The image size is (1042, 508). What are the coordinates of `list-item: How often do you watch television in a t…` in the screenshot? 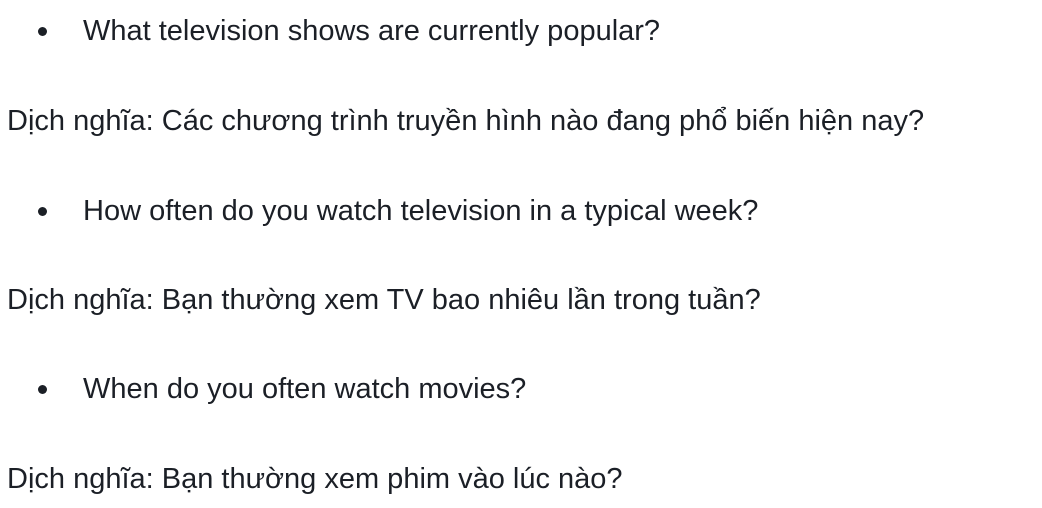 It's located at (398, 211).